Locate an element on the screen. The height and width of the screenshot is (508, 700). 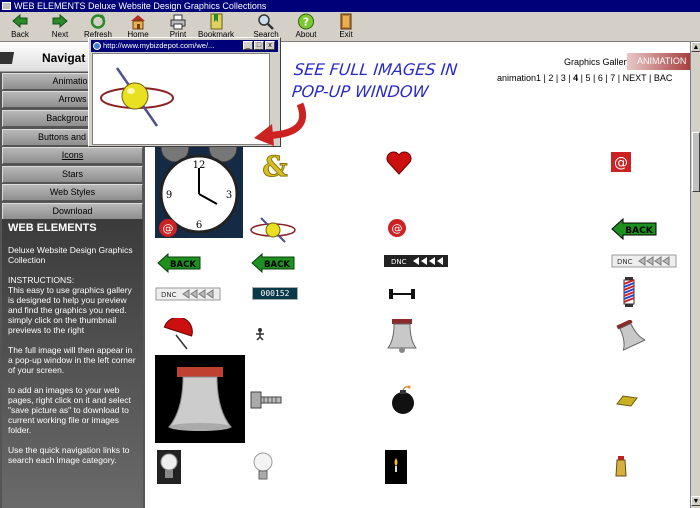
nav-item-download: Download is located at coordinates (72, 211).